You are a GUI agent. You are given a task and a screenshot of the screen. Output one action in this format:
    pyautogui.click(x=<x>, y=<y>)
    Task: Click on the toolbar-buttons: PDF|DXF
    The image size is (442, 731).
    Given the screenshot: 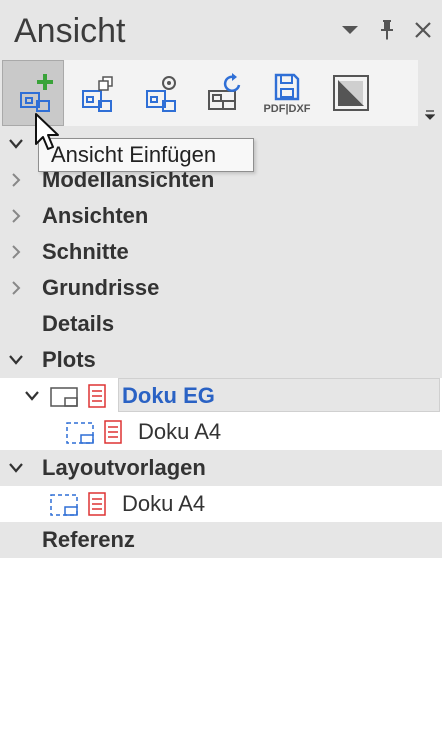 What is the action you would take?
    pyautogui.click(x=210, y=93)
    